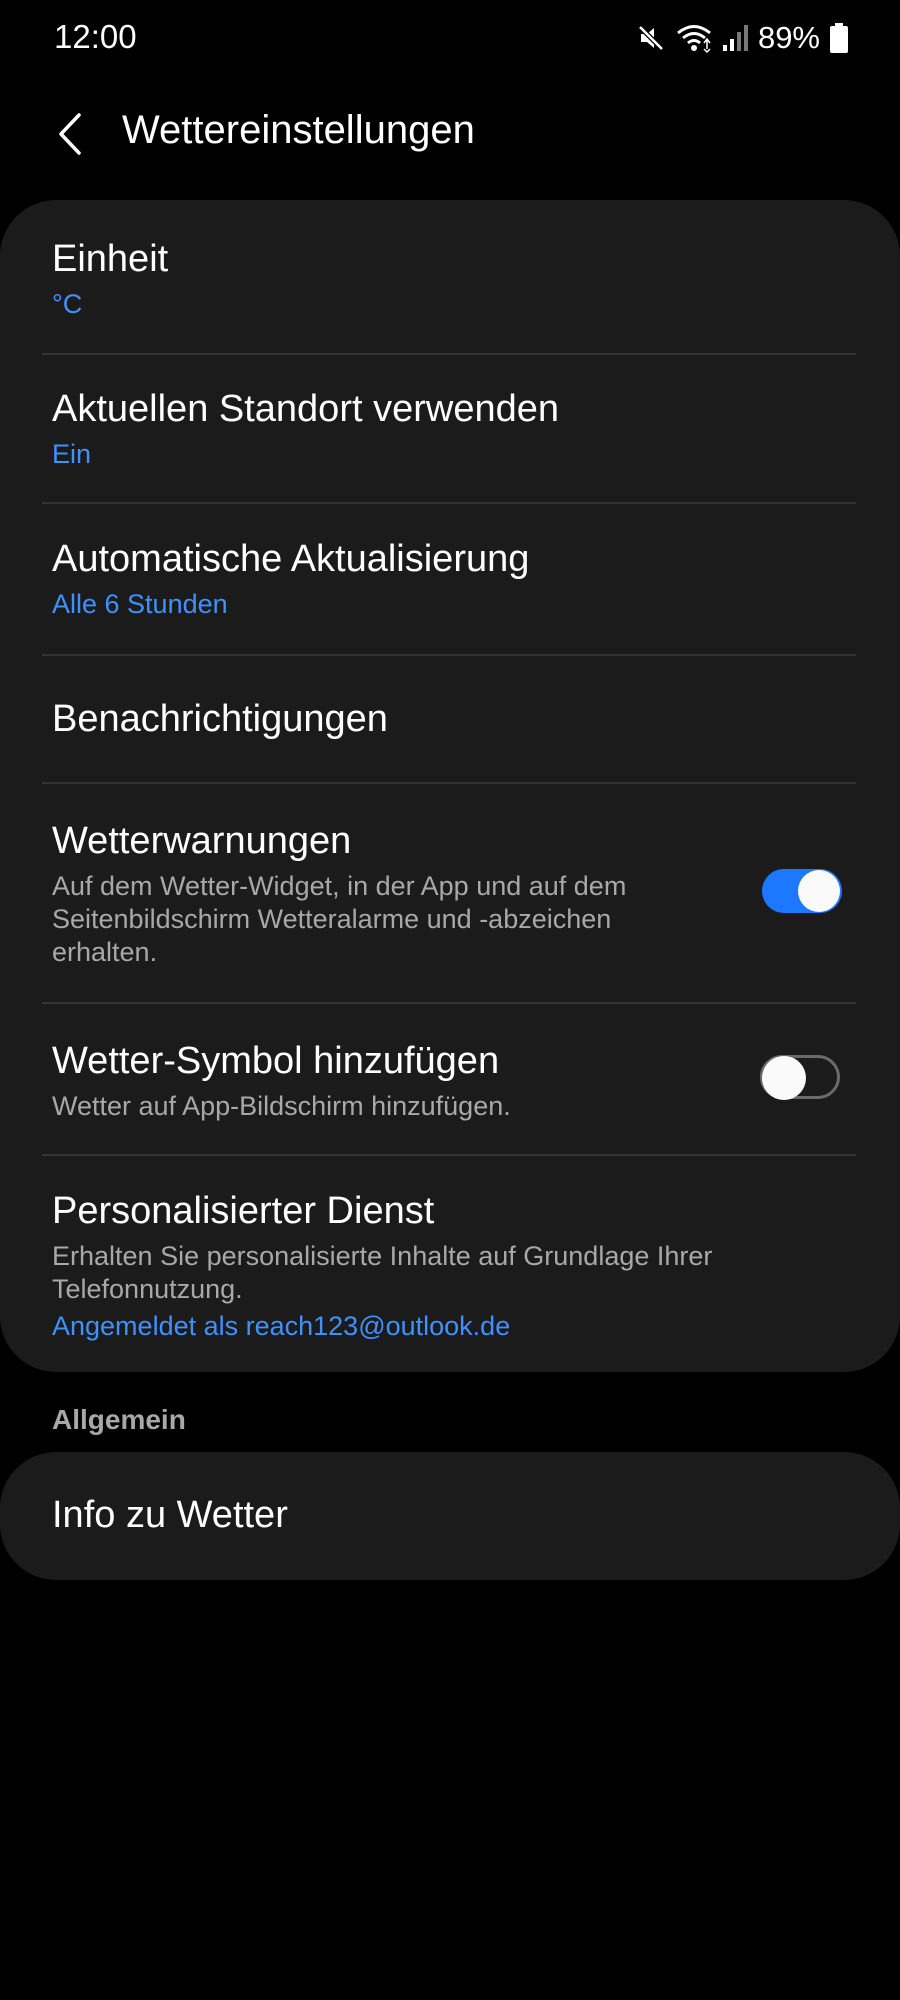 Image resolution: width=900 pixels, height=2000 pixels. What do you see at coordinates (291, 559) in the screenshot?
I see `setting-auto-update-title: Automatische Aktualisierung` at bounding box center [291, 559].